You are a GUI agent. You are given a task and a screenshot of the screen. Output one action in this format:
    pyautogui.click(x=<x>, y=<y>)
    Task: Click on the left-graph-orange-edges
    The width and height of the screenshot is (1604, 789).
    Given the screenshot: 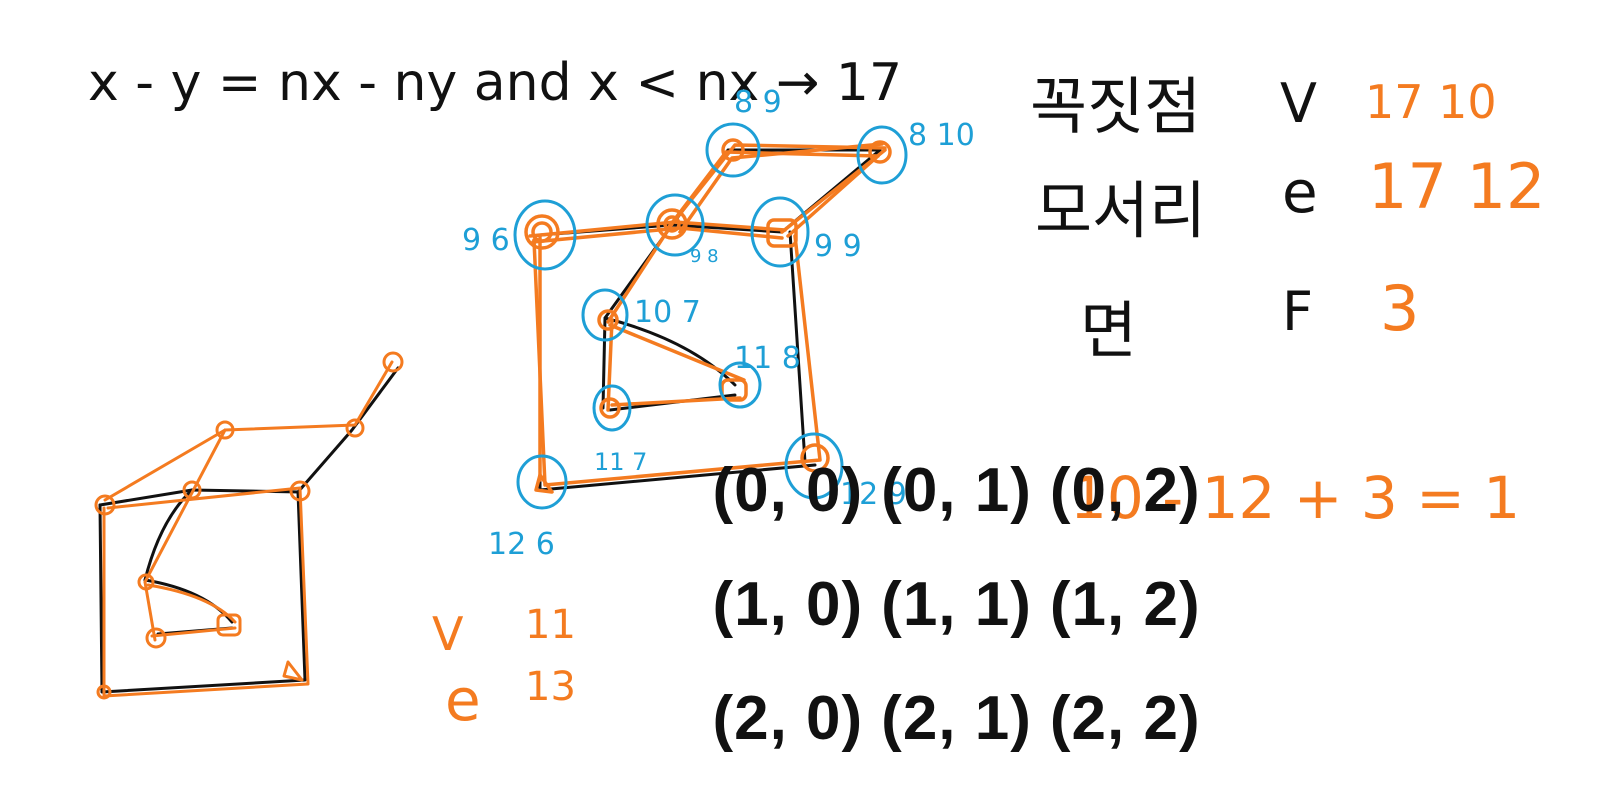 What is the action you would take?
    pyautogui.click(x=248, y=529)
    